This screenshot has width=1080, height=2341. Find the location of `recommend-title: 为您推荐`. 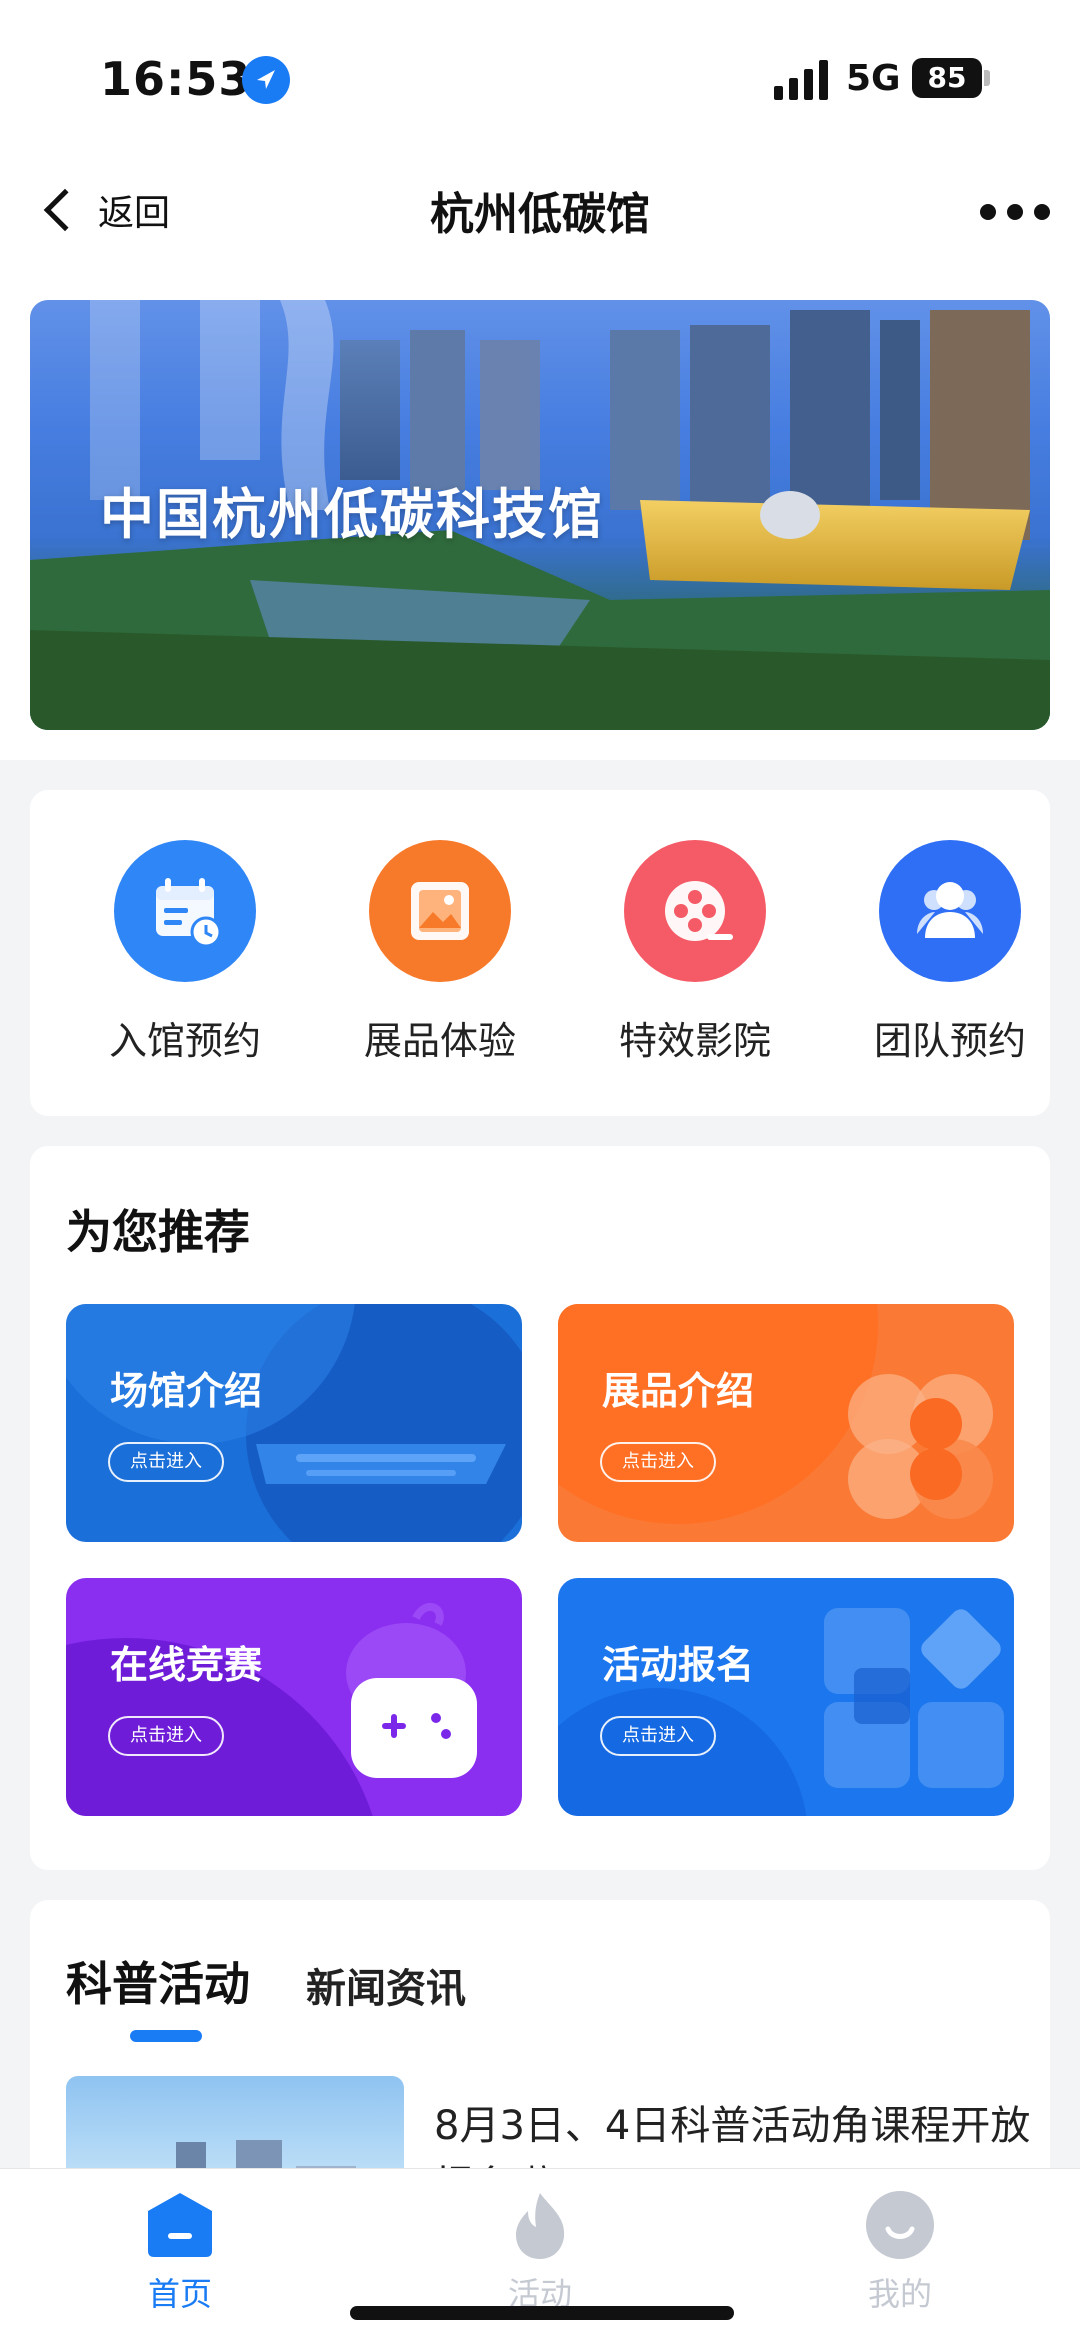

recommend-title: 为您推荐 is located at coordinates (158, 1232).